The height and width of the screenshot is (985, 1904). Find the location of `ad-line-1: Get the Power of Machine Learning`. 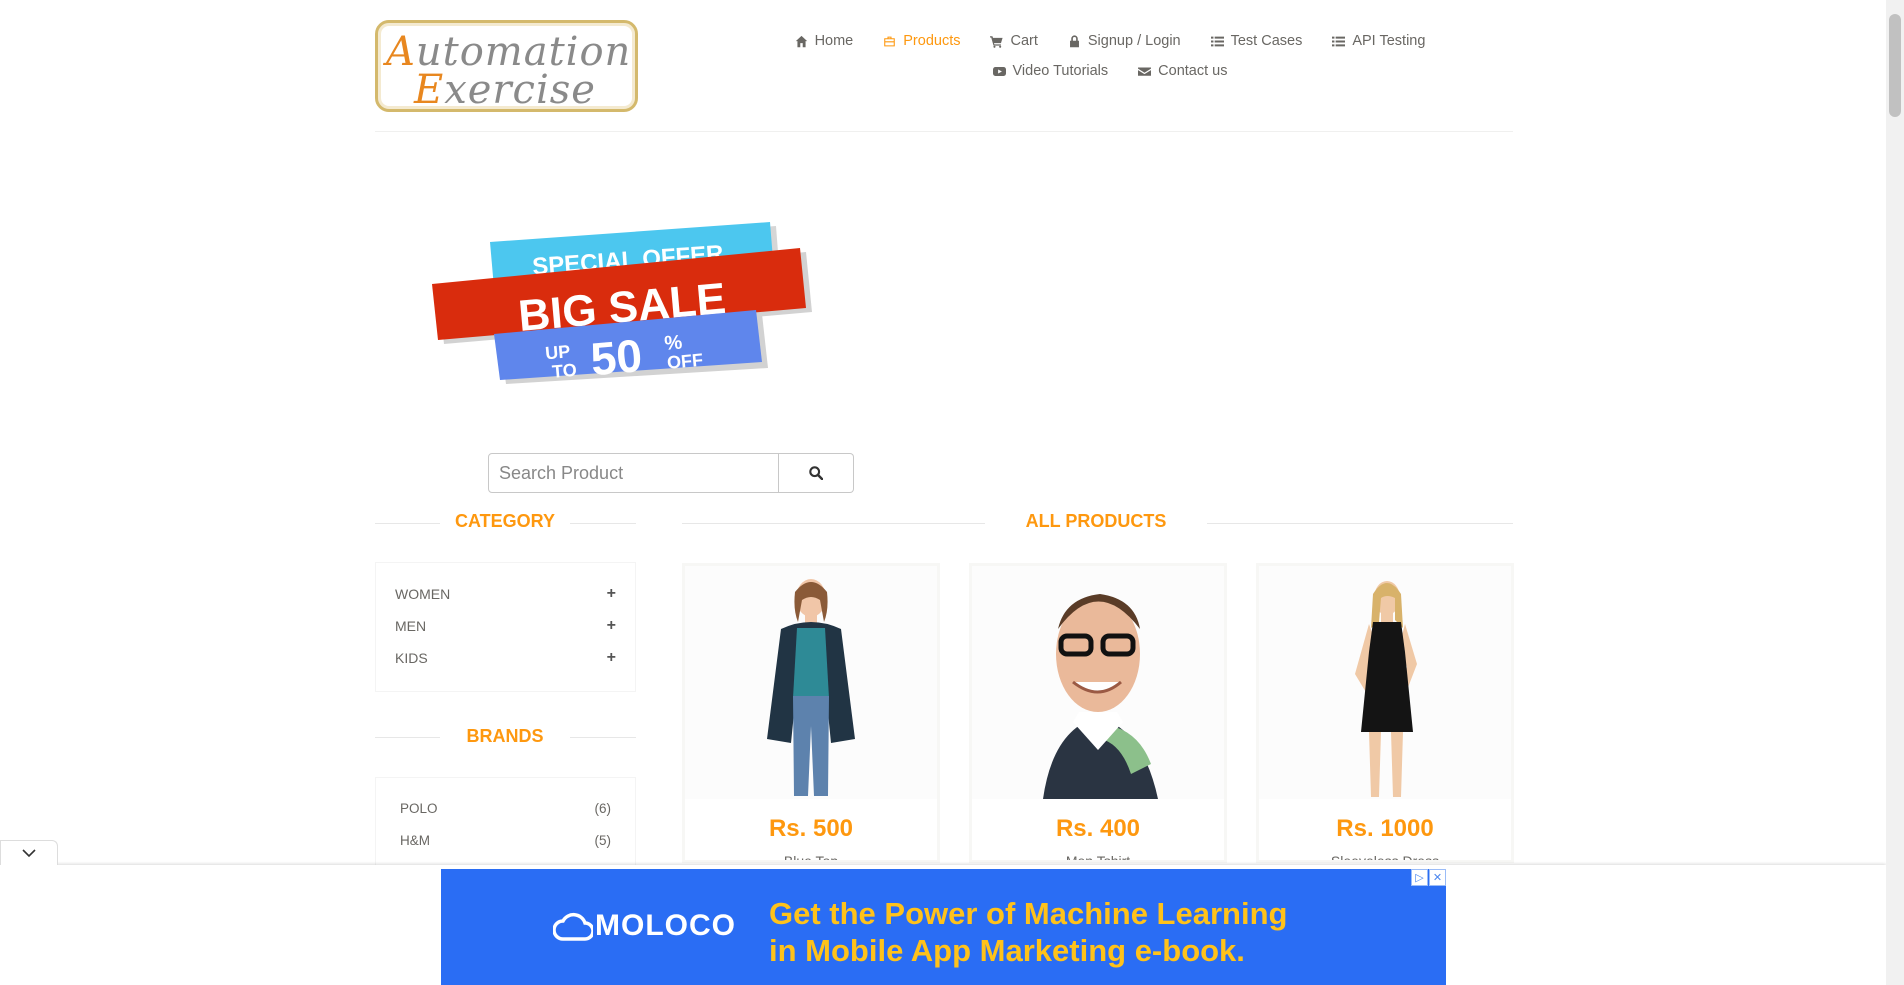

ad-line-1: Get the Power of Machine Learning is located at coordinates (1028, 913).